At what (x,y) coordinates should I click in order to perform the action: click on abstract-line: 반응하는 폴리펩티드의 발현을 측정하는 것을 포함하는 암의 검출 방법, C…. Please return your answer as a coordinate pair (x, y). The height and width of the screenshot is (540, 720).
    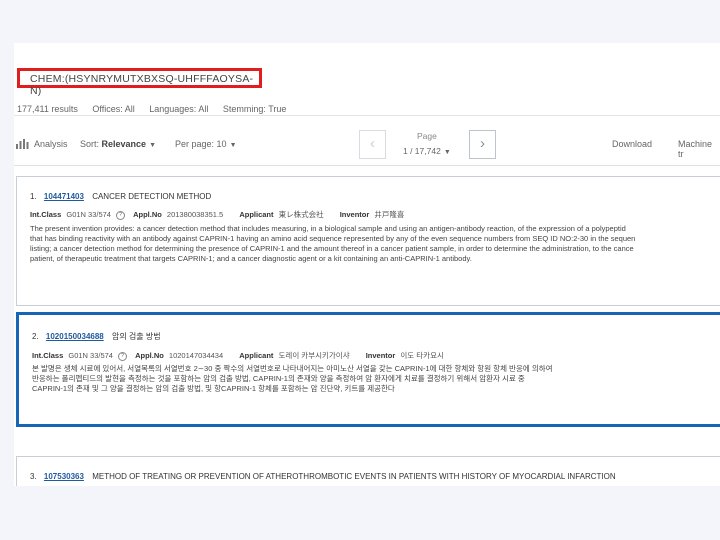
    Looking at the image, I should click on (278, 378).